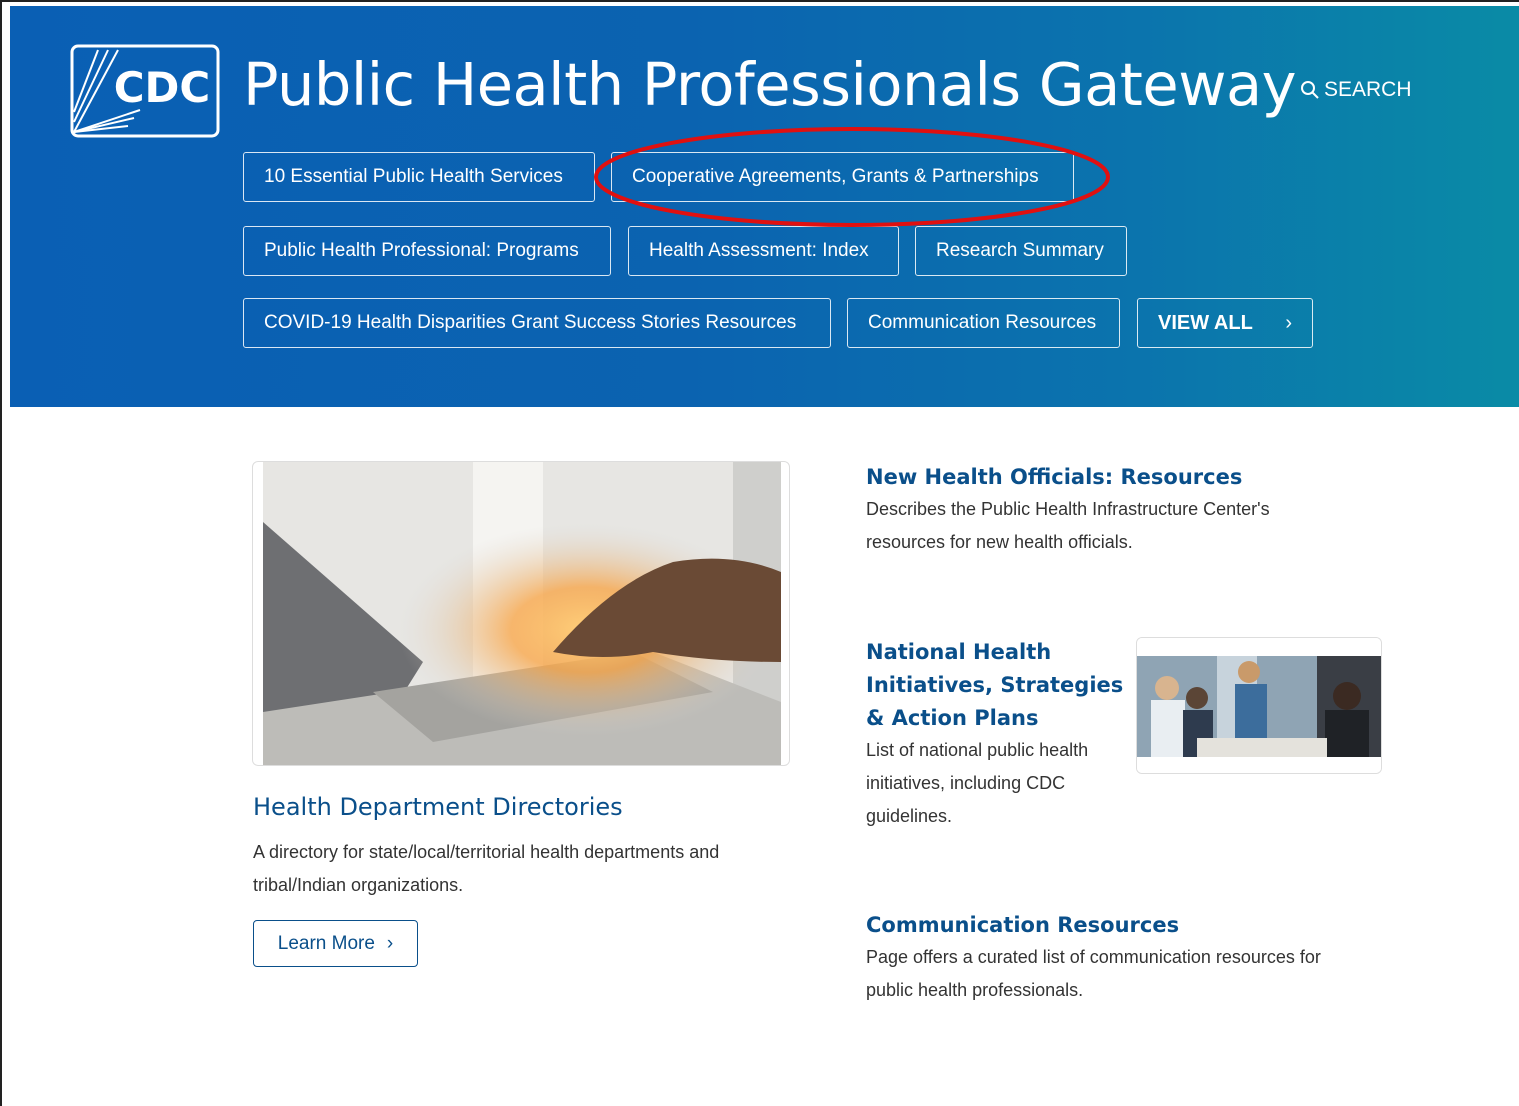 This screenshot has height=1106, width=1519. Describe the element at coordinates (427, 251) in the screenshot. I see `nav-phpr-programs: Public Health Professional: Programs` at that location.